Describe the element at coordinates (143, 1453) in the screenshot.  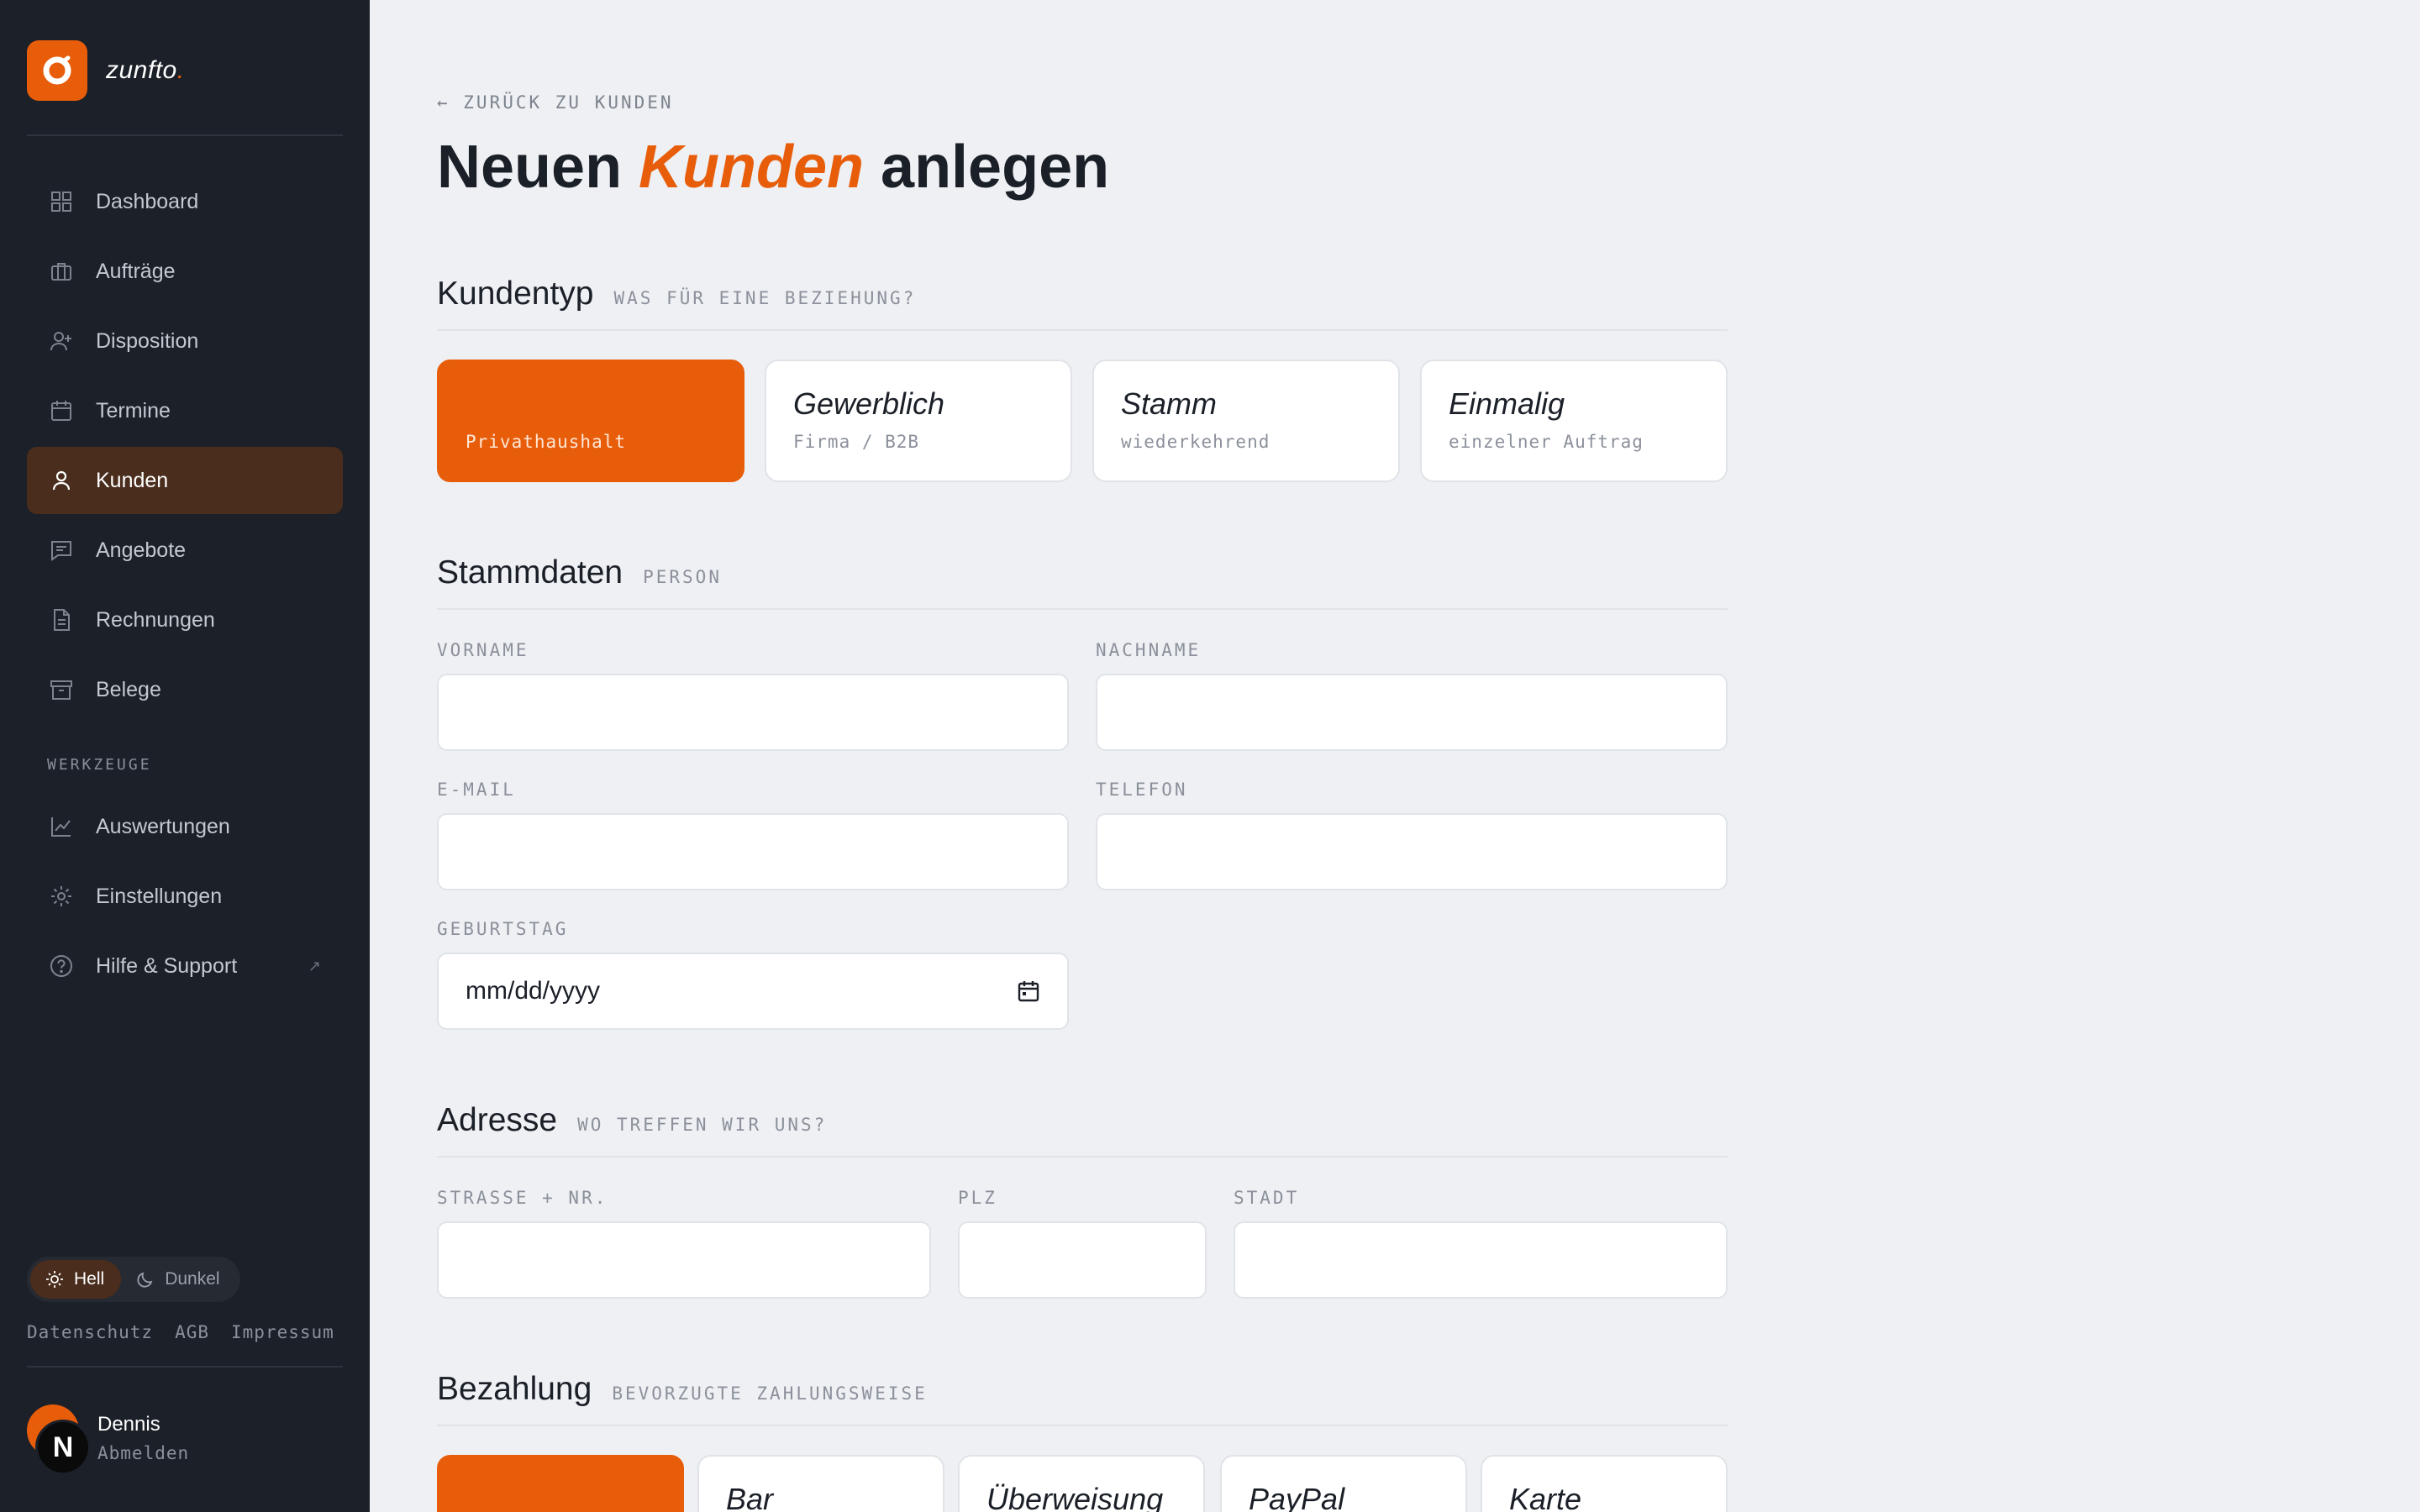
I see `logout-link: Abmelden` at that location.